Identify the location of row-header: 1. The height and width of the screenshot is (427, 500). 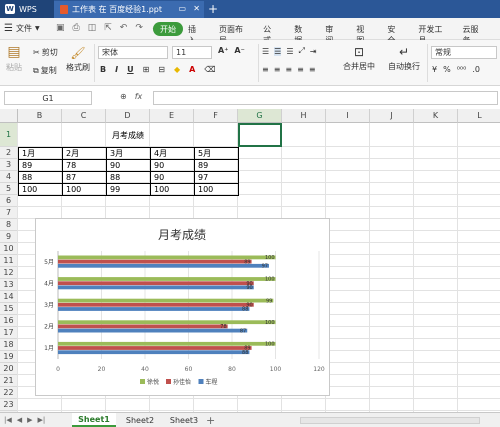
(9, 135).